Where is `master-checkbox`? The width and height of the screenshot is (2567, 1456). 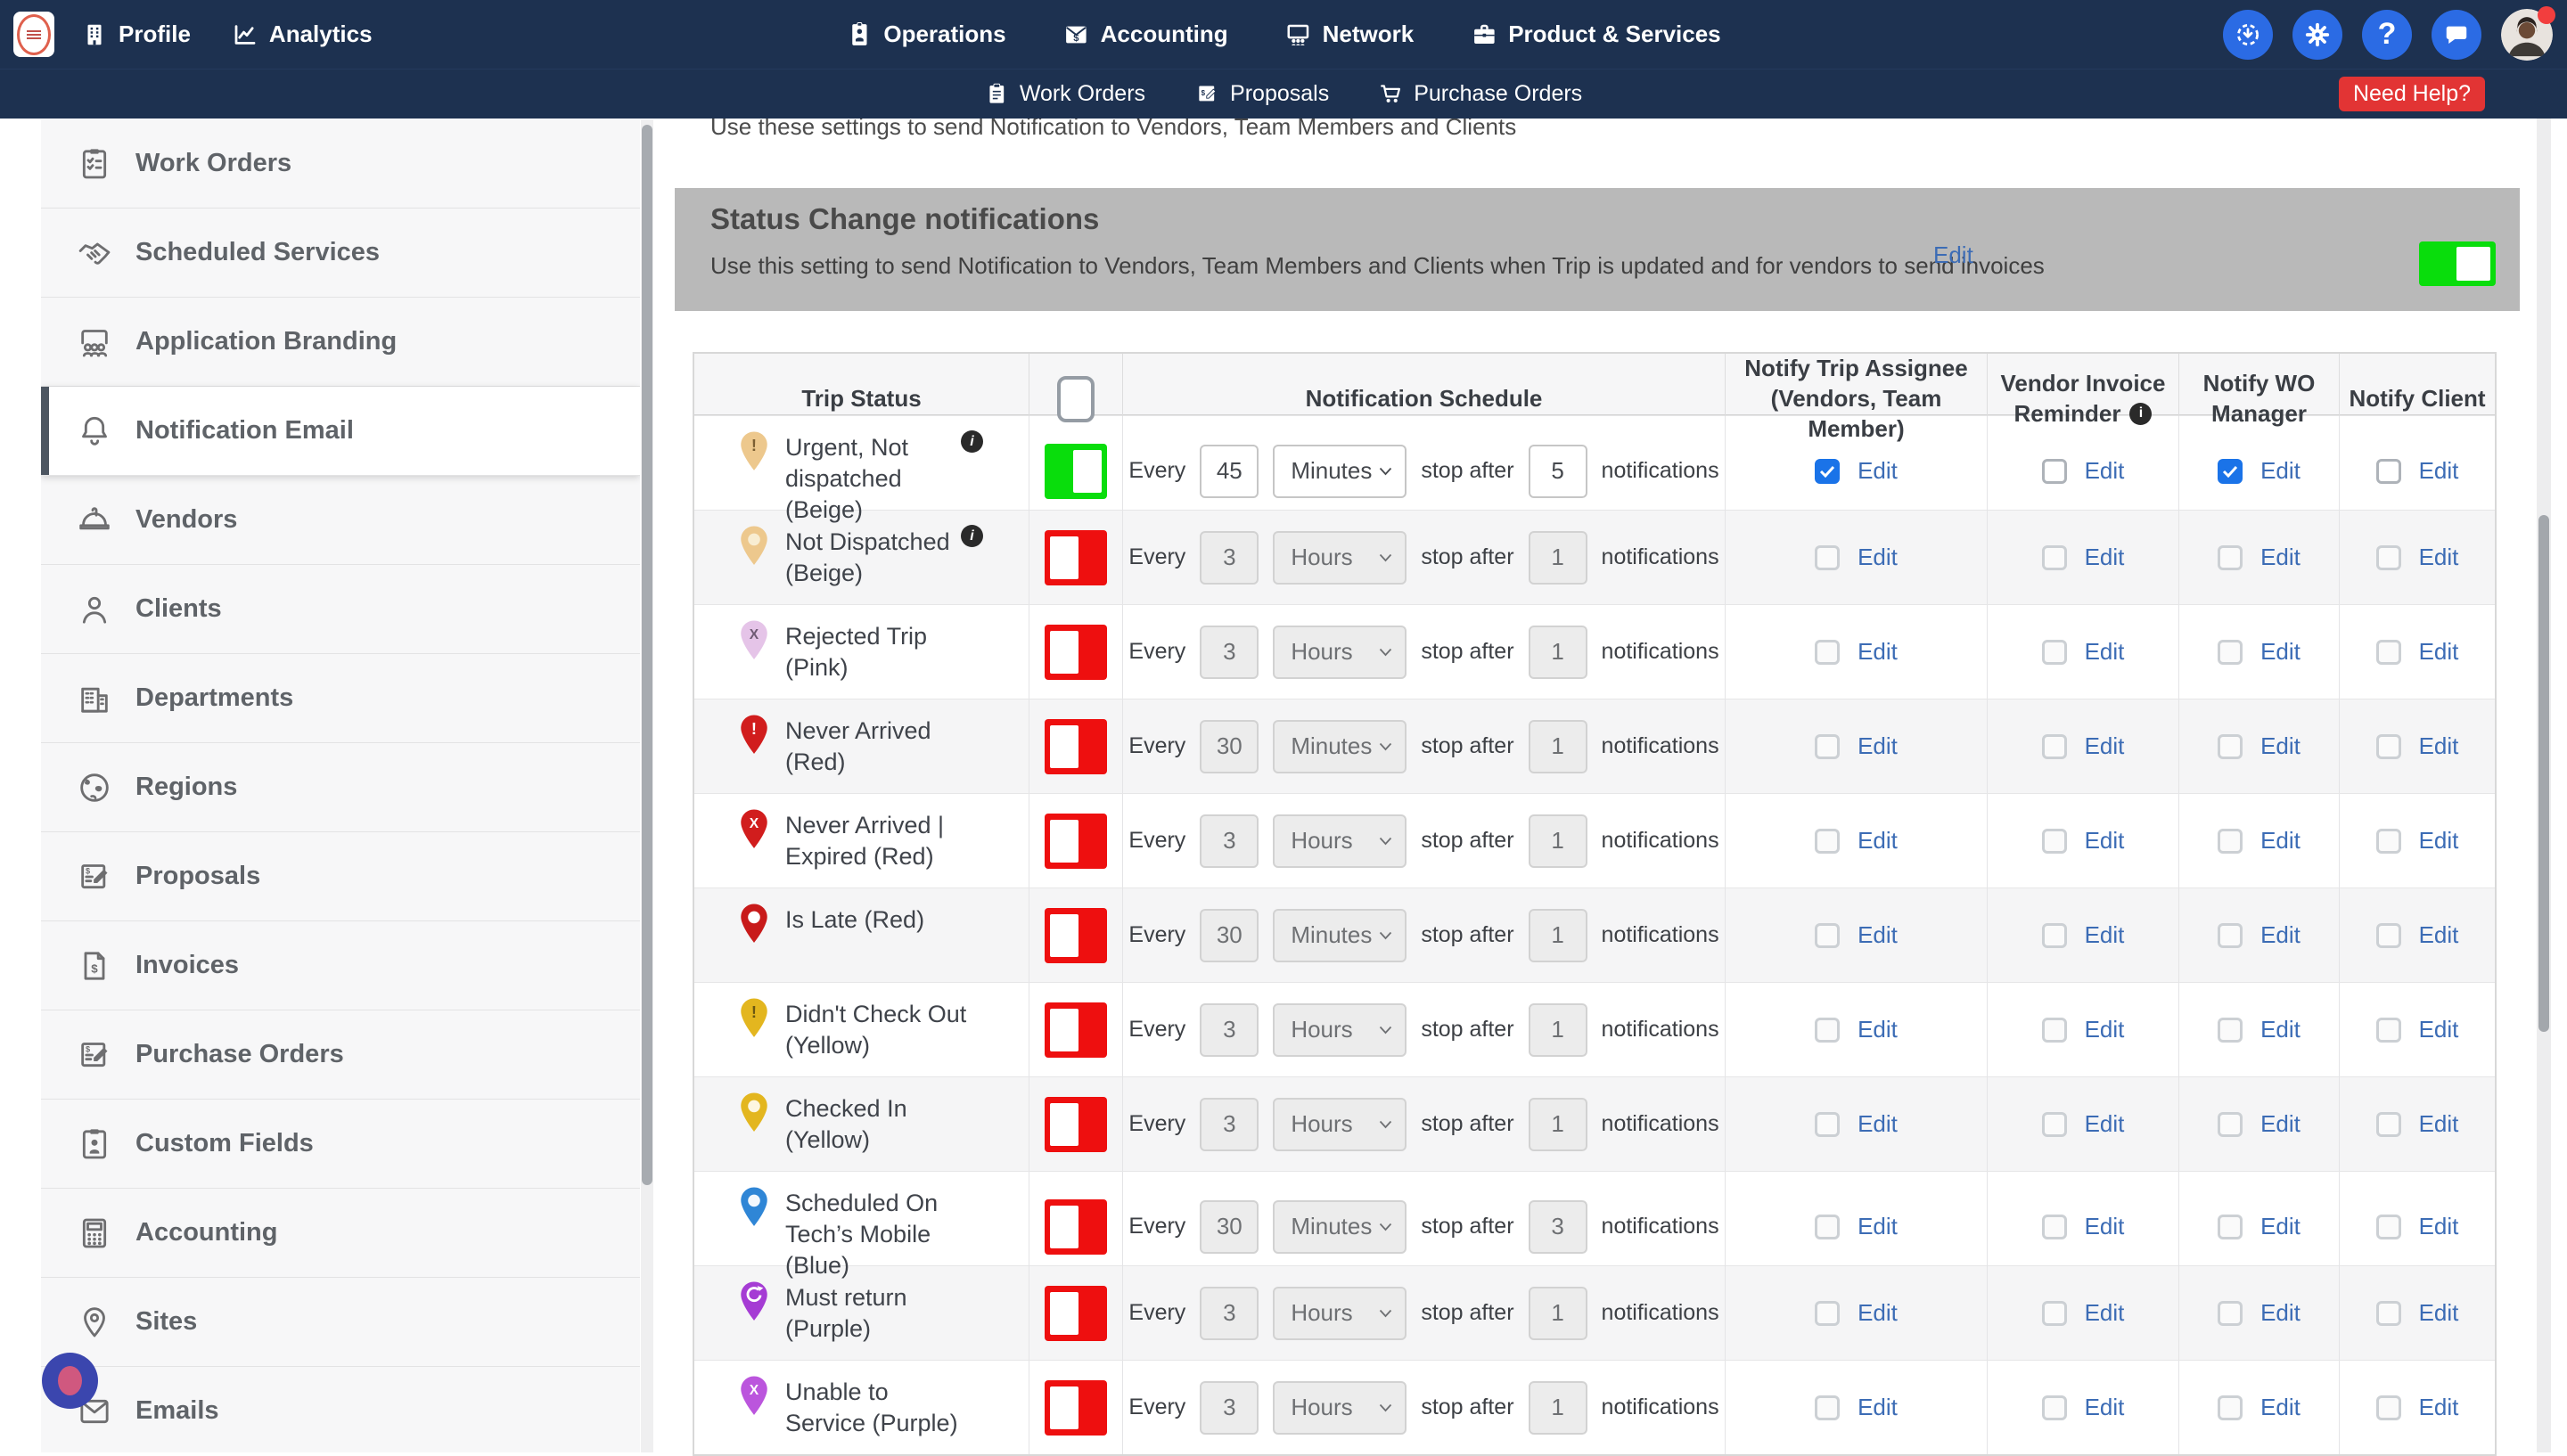
master-checkbox is located at coordinates (1076, 399).